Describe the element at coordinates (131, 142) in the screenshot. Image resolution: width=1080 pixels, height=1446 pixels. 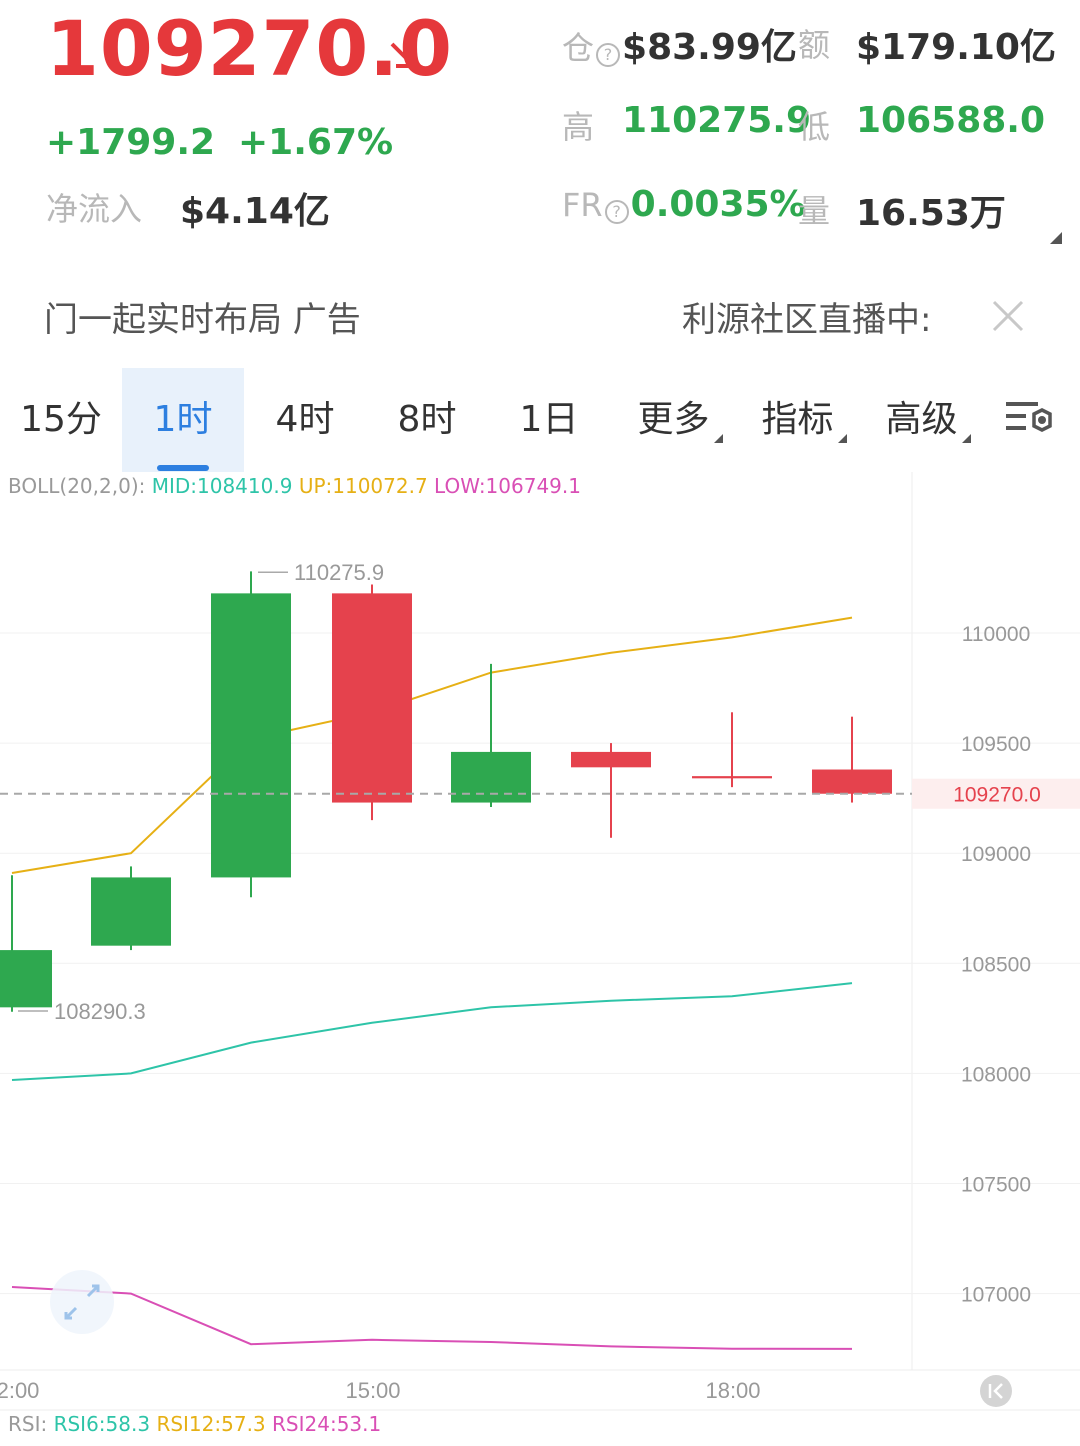
I see `price-change: +1799.2` at that location.